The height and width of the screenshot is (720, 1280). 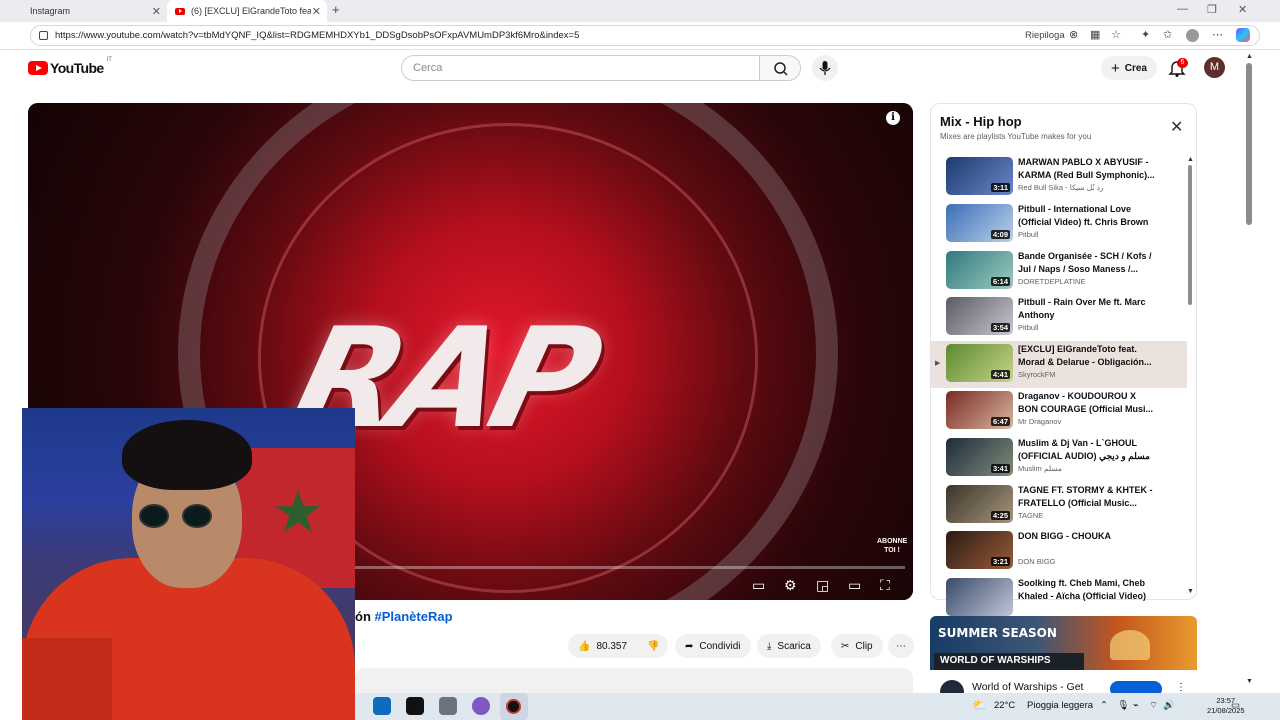 What do you see at coordinates (1063, 643) in the screenshot?
I see `ad-banner: SUMMER SEASON WORLD OF WARSHIPS` at bounding box center [1063, 643].